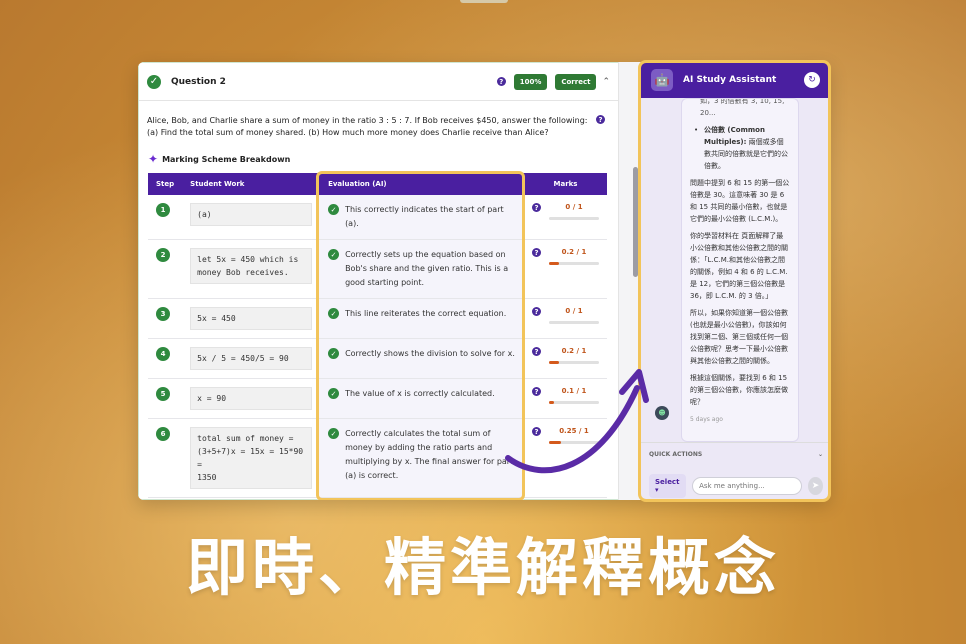  What do you see at coordinates (251, 184) in the screenshot?
I see `col-student-work: Student Work` at bounding box center [251, 184].